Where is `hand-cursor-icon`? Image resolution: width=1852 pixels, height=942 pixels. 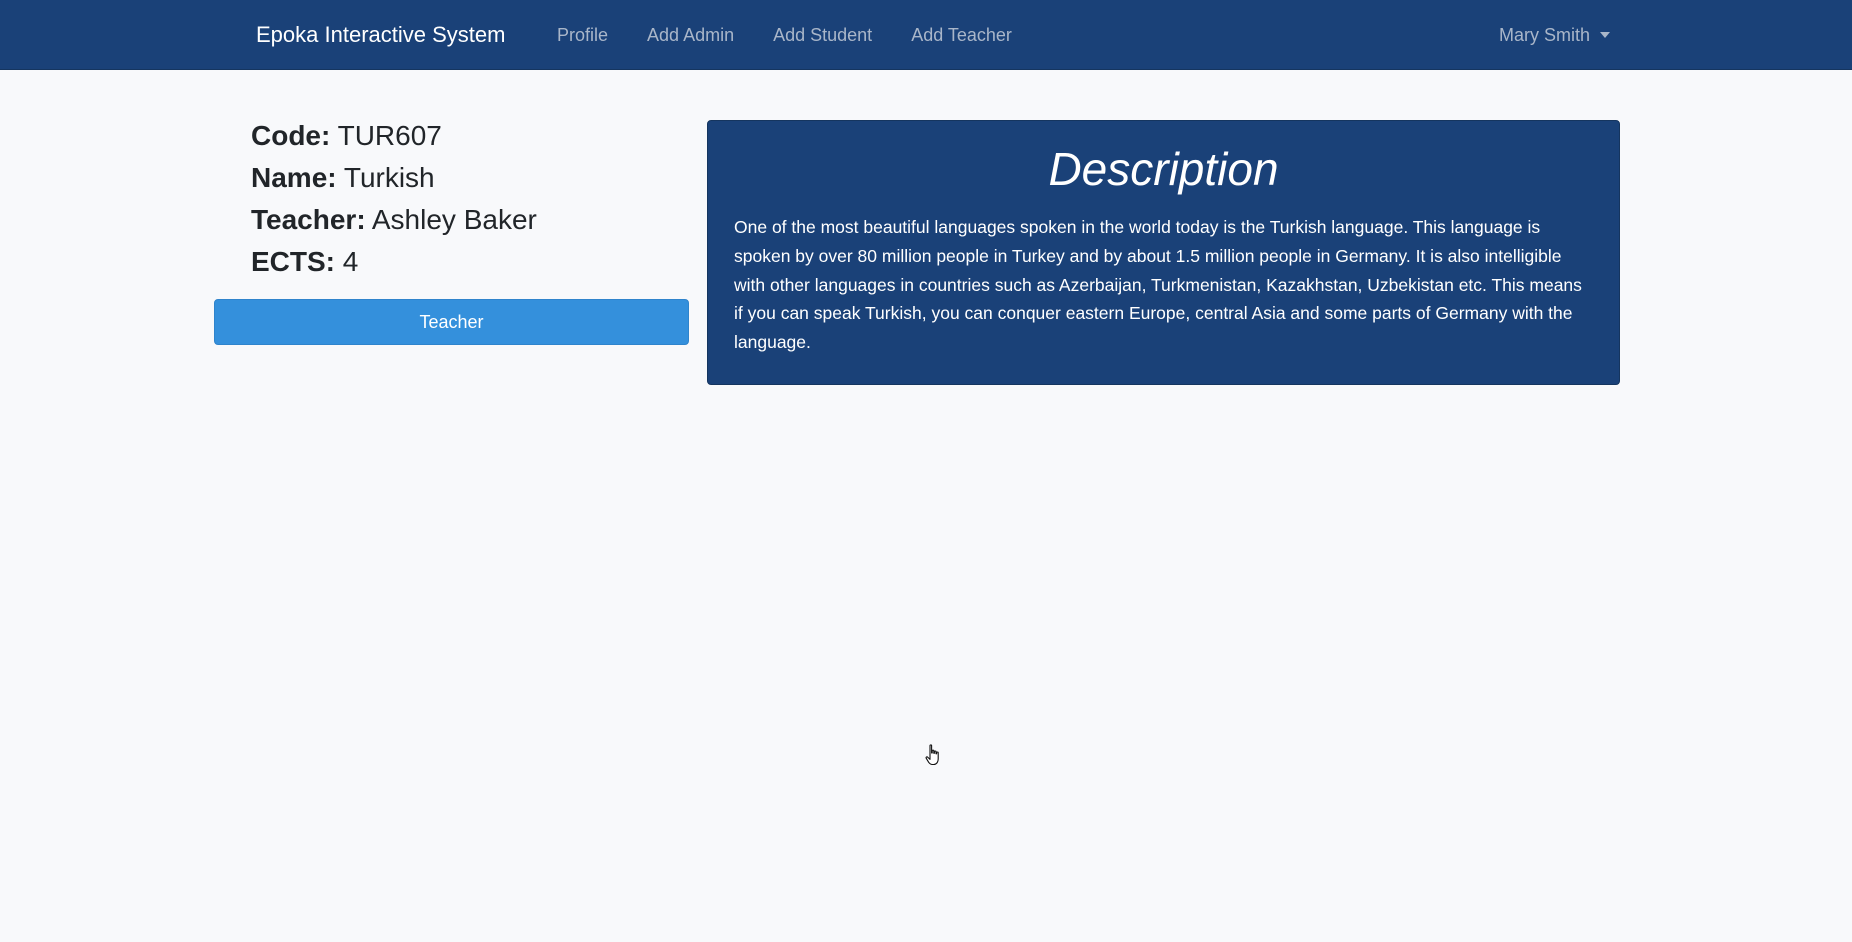
hand-cursor-icon is located at coordinates (932, 755).